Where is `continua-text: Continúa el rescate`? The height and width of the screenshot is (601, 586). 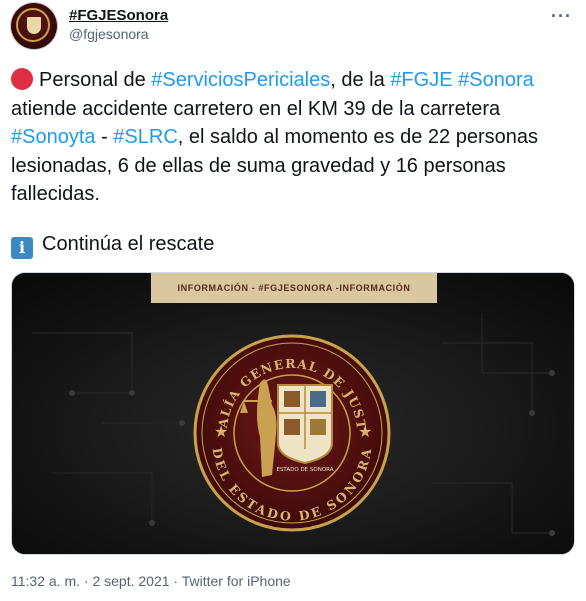 continua-text: Continúa el rescate is located at coordinates (128, 244).